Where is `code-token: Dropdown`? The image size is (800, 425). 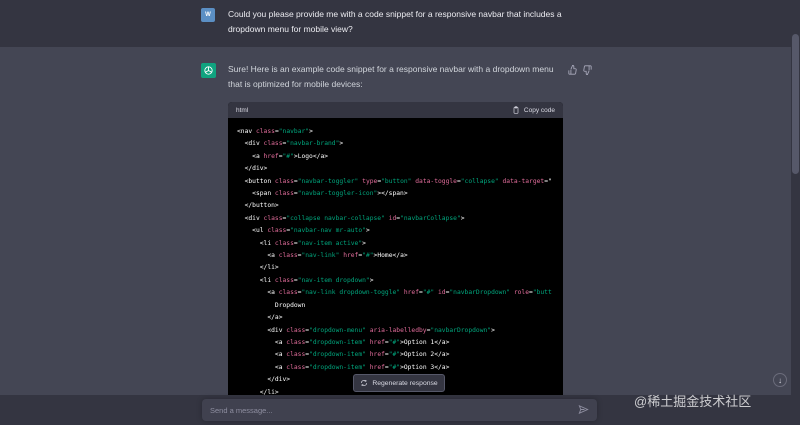
code-token: Dropdown is located at coordinates (271, 305).